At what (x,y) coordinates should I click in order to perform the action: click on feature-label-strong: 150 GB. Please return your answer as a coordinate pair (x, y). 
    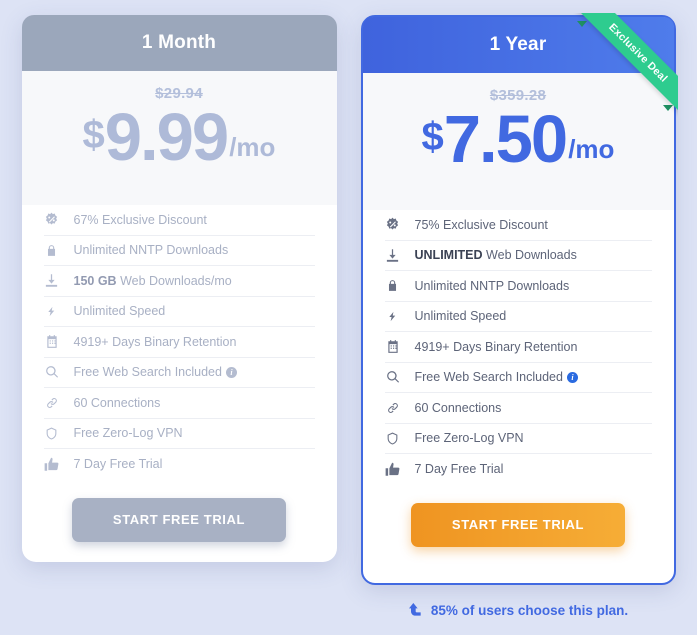
    Looking at the image, I should click on (95, 280).